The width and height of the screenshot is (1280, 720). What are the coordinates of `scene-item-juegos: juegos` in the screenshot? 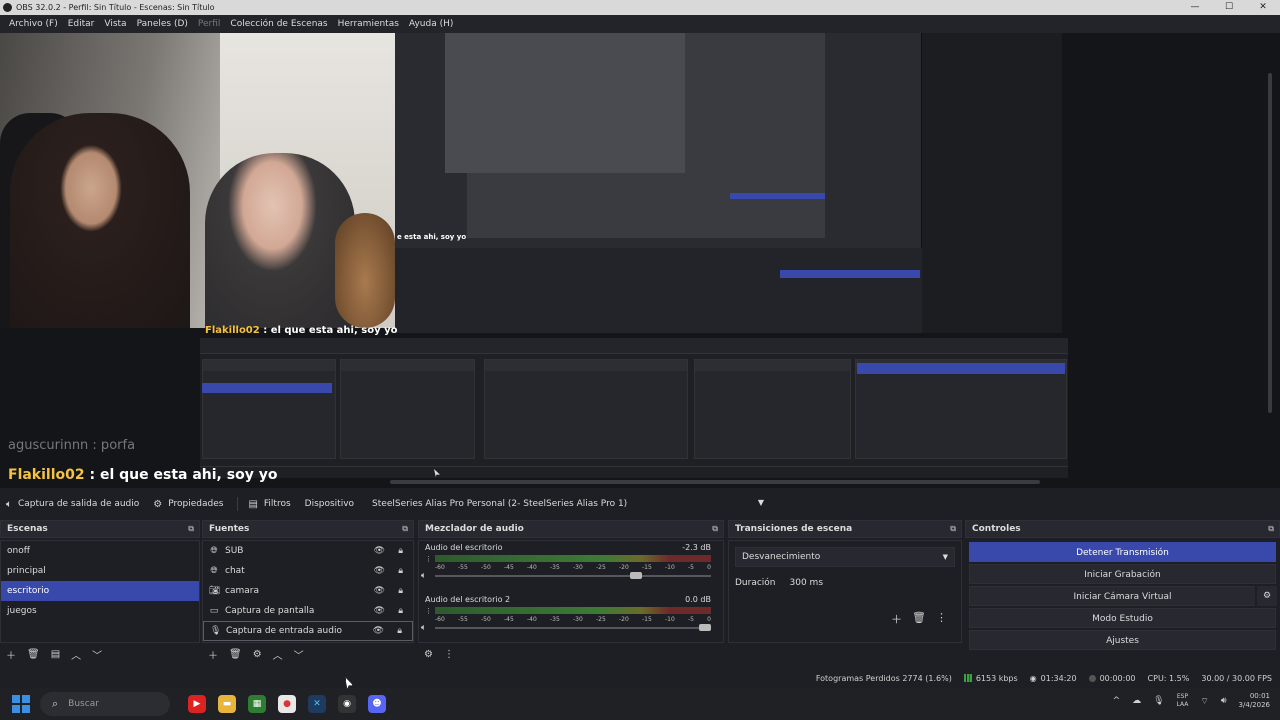 It's located at (100, 611).